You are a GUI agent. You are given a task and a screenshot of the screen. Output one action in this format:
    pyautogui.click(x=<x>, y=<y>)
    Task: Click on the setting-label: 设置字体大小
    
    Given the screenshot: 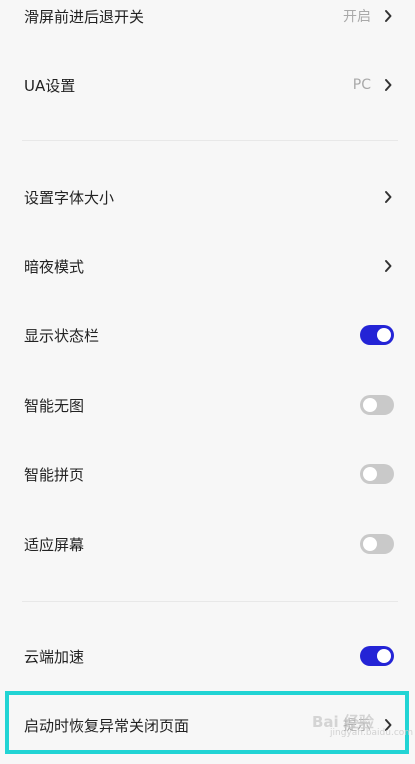 What is the action you would take?
    pyautogui.click(x=69, y=197)
    